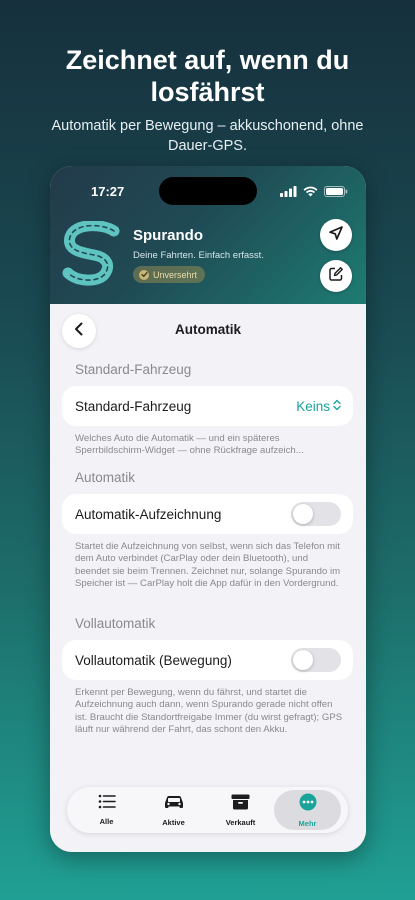  Describe the element at coordinates (175, 274) in the screenshot. I see `status-badge-label: Unversehrt` at that location.